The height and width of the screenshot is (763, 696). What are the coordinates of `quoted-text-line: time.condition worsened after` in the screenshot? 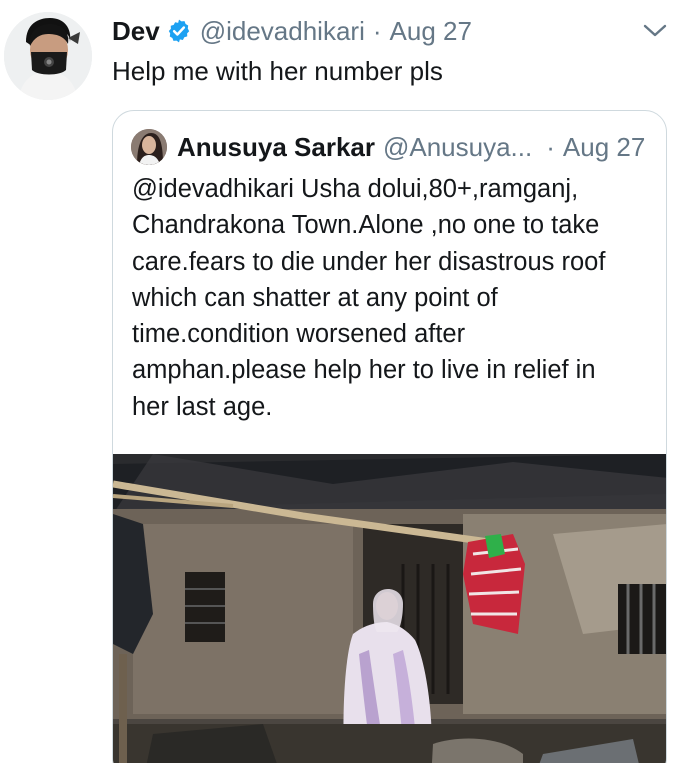 It's located at (299, 334).